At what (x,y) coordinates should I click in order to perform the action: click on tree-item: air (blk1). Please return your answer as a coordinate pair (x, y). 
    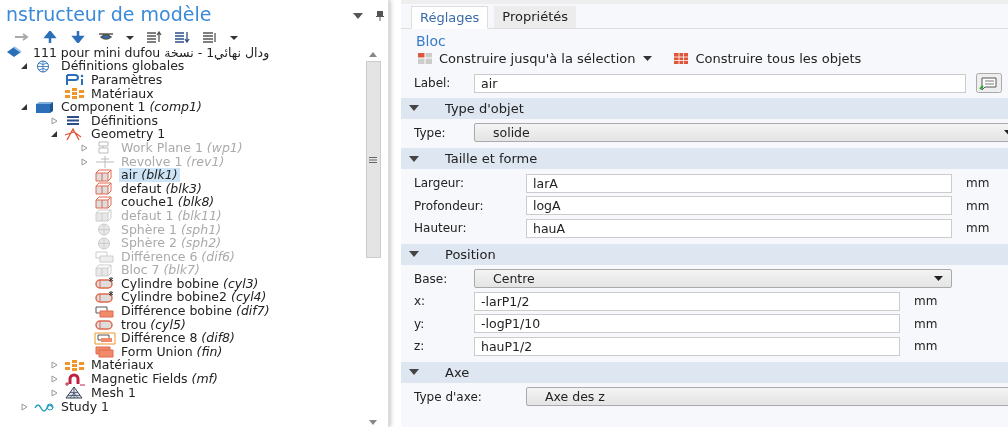
    Looking at the image, I should click on (149, 175).